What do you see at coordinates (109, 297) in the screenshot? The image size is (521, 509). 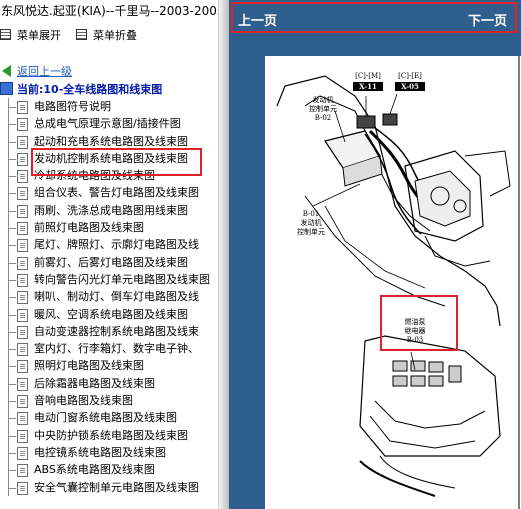 I see `tree-item: 喇叭、制动灯、倒车灯电路图及线` at bounding box center [109, 297].